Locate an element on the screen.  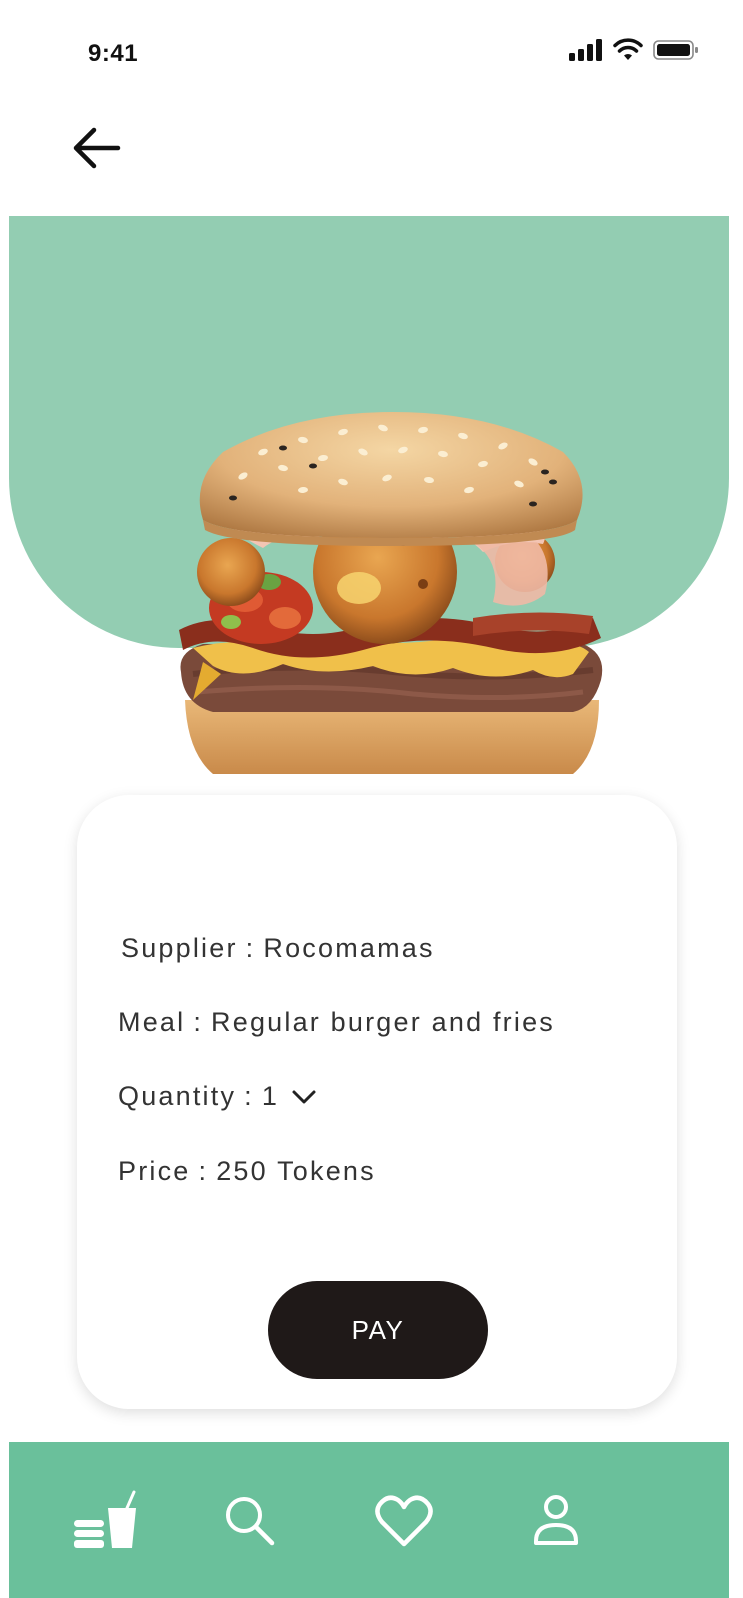
nav-item-favorites is located at coordinates (404, 1521).